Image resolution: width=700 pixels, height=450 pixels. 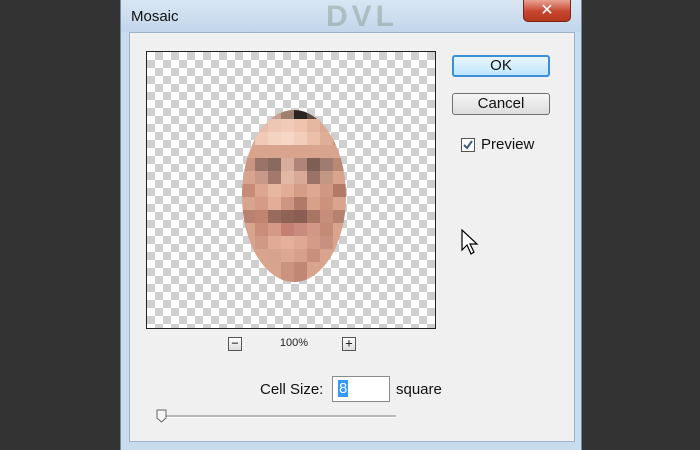 What do you see at coordinates (278, 416) in the screenshot?
I see `cell-size-slider-track` at bounding box center [278, 416].